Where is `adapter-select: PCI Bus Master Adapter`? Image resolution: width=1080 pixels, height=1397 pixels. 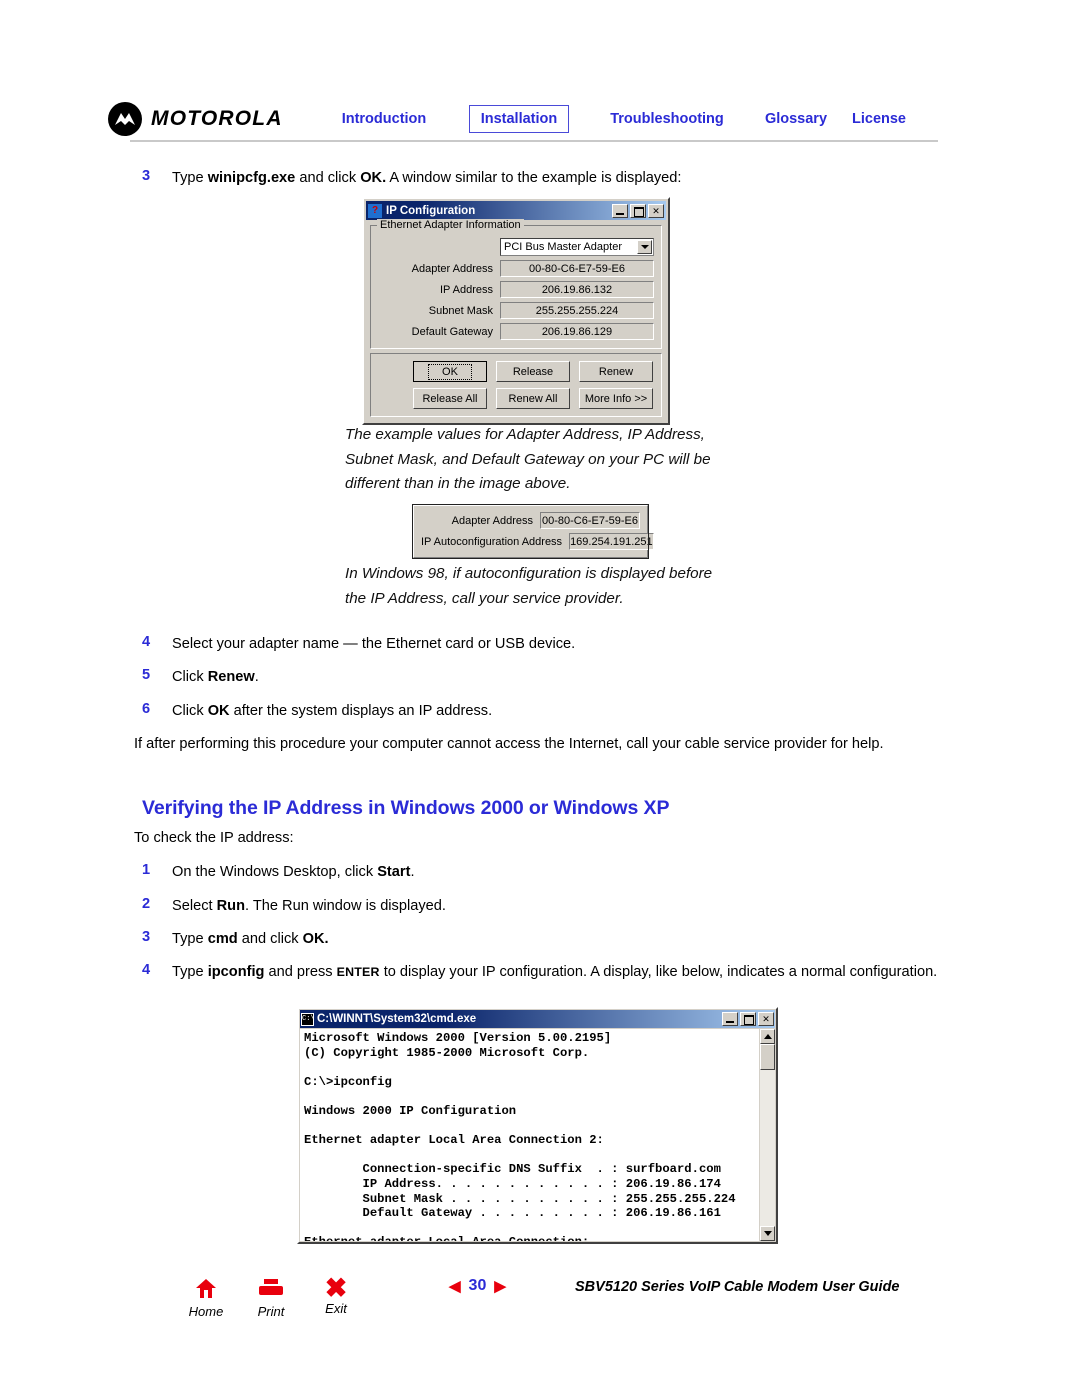
adapter-select: PCI Bus Master Adapter is located at coordinates (577, 247).